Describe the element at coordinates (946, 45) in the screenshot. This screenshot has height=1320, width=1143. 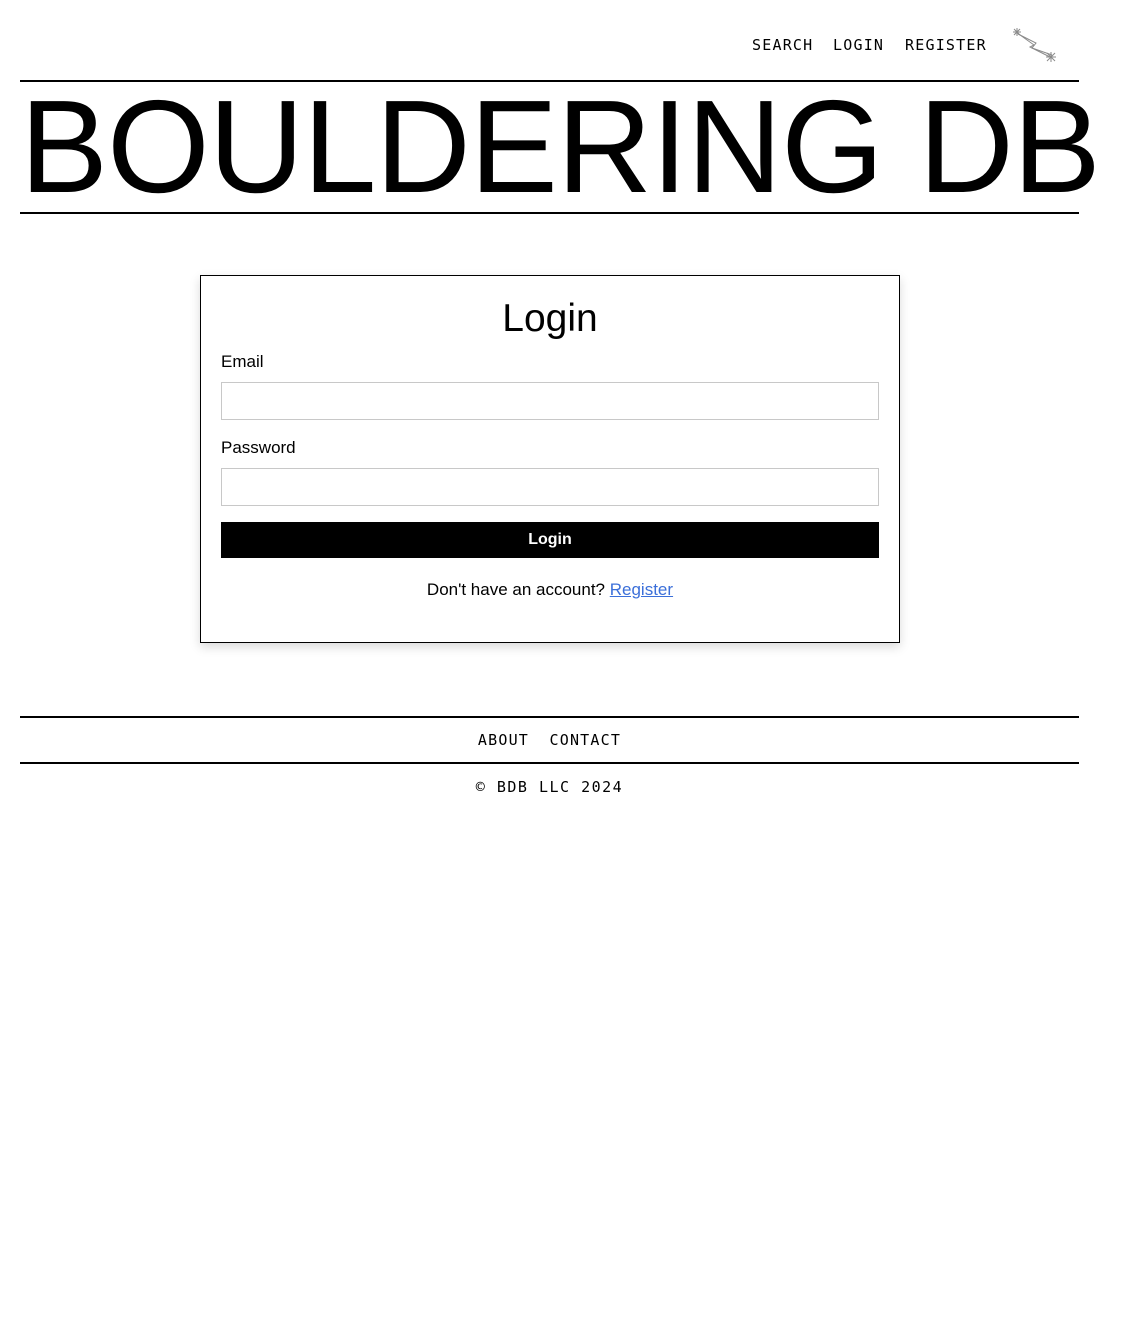
I see `nav-register-link: REGISTER` at that location.